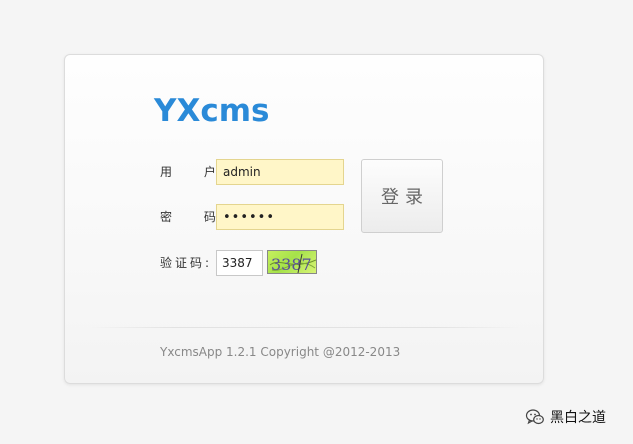 The width and height of the screenshot is (633, 444). Describe the element at coordinates (239, 263) in the screenshot. I see `captcha-input` at that location.